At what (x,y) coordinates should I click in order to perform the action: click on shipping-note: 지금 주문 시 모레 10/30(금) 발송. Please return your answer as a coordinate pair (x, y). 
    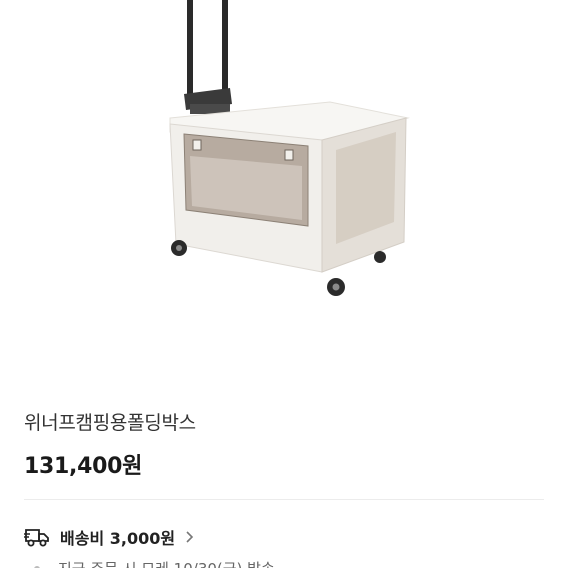
    Looking at the image, I should click on (166, 563).